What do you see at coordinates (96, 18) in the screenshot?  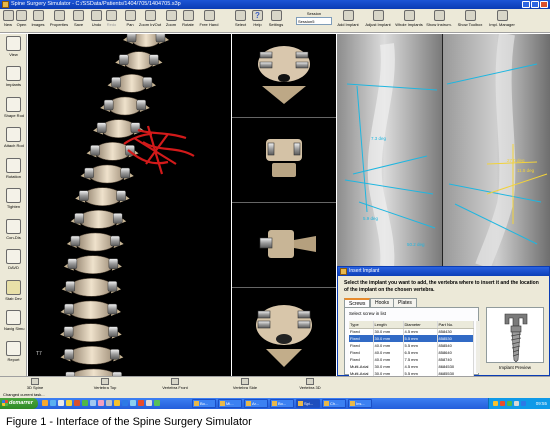 I see `undo-button: Undo` at bounding box center [96, 18].